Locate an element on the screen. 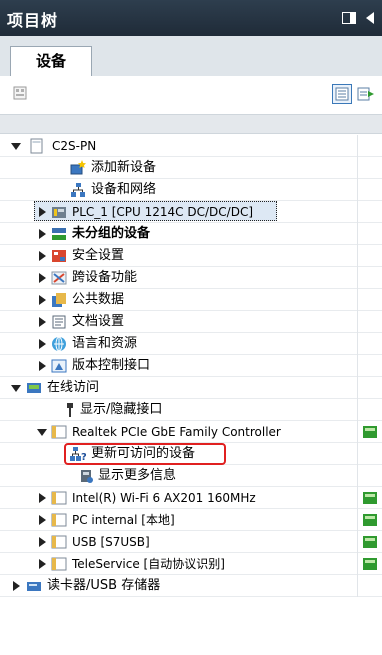  tree-row-label: 显示更多信息 is located at coordinates (137, 475).